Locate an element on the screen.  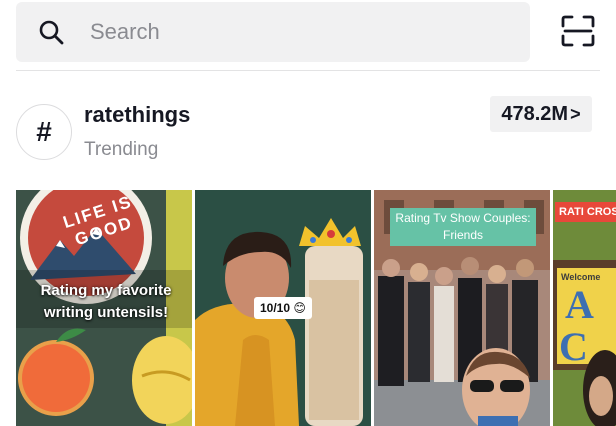
video-caption: Rating my favorite writing untensils! is located at coordinates (106, 301).